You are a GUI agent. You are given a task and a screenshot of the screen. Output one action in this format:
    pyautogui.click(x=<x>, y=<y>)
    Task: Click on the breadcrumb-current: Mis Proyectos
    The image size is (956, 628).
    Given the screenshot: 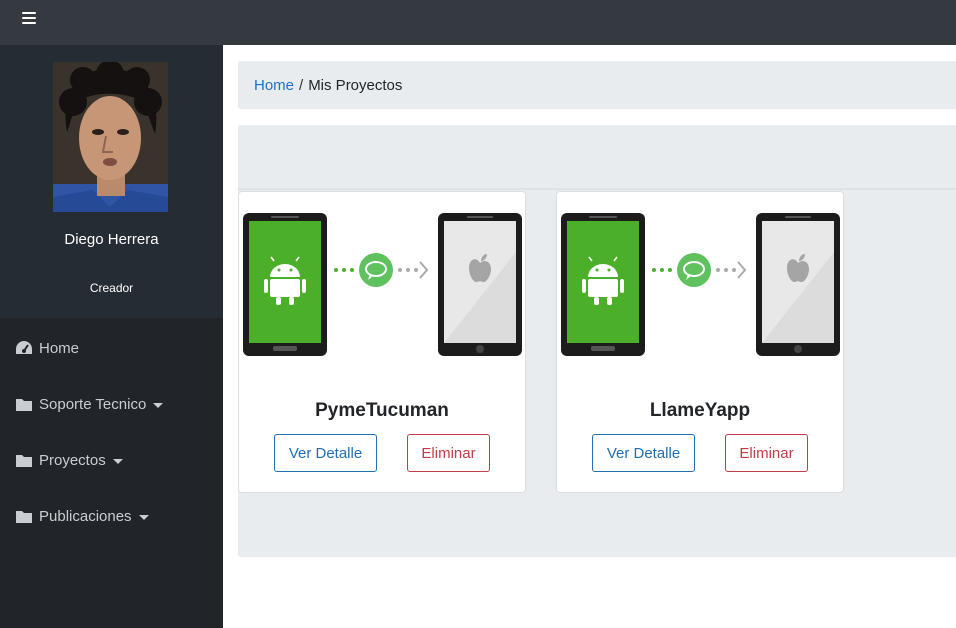 What is the action you would take?
    pyautogui.click(x=355, y=85)
    